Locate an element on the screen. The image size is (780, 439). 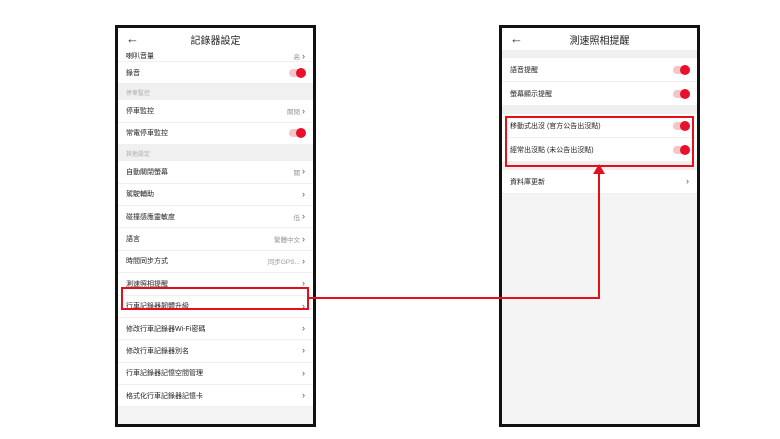
connector-line-horizontal is located at coordinates (454, 298).